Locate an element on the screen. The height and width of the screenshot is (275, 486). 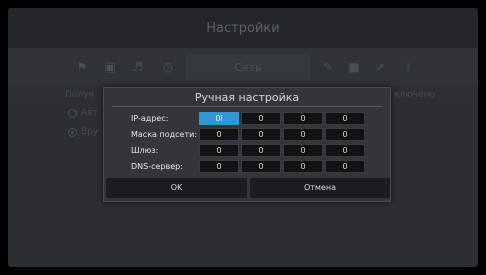
settings-title: Настройки is located at coordinates (243, 28).